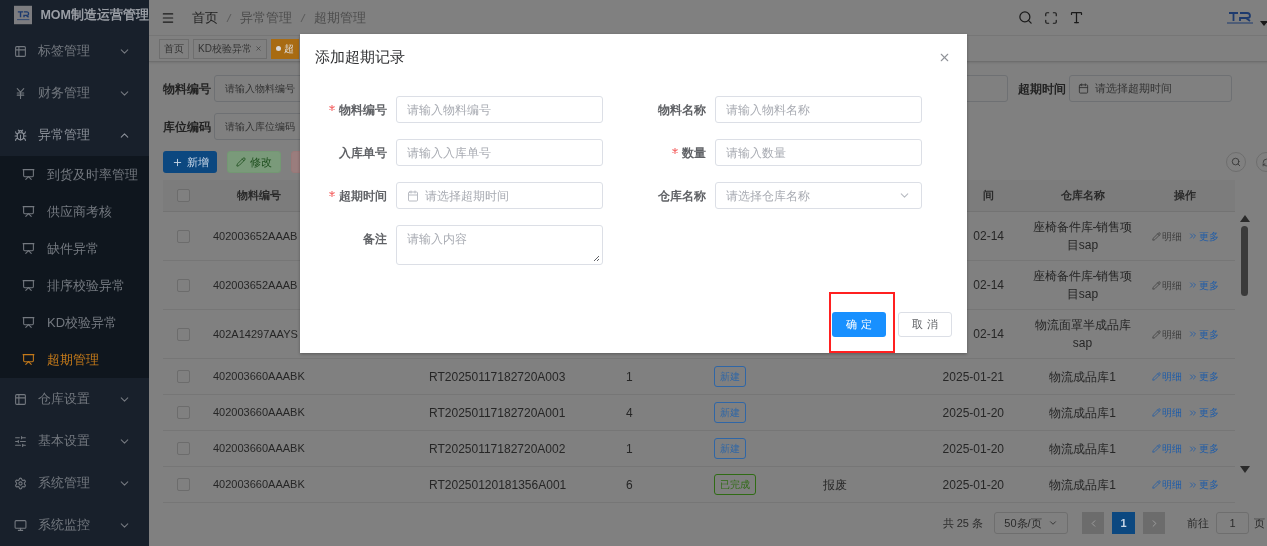 Image resolution: width=1267 pixels, height=546 pixels. I want to click on table-cell-text: RT20250117182720A002, so click(497, 449).